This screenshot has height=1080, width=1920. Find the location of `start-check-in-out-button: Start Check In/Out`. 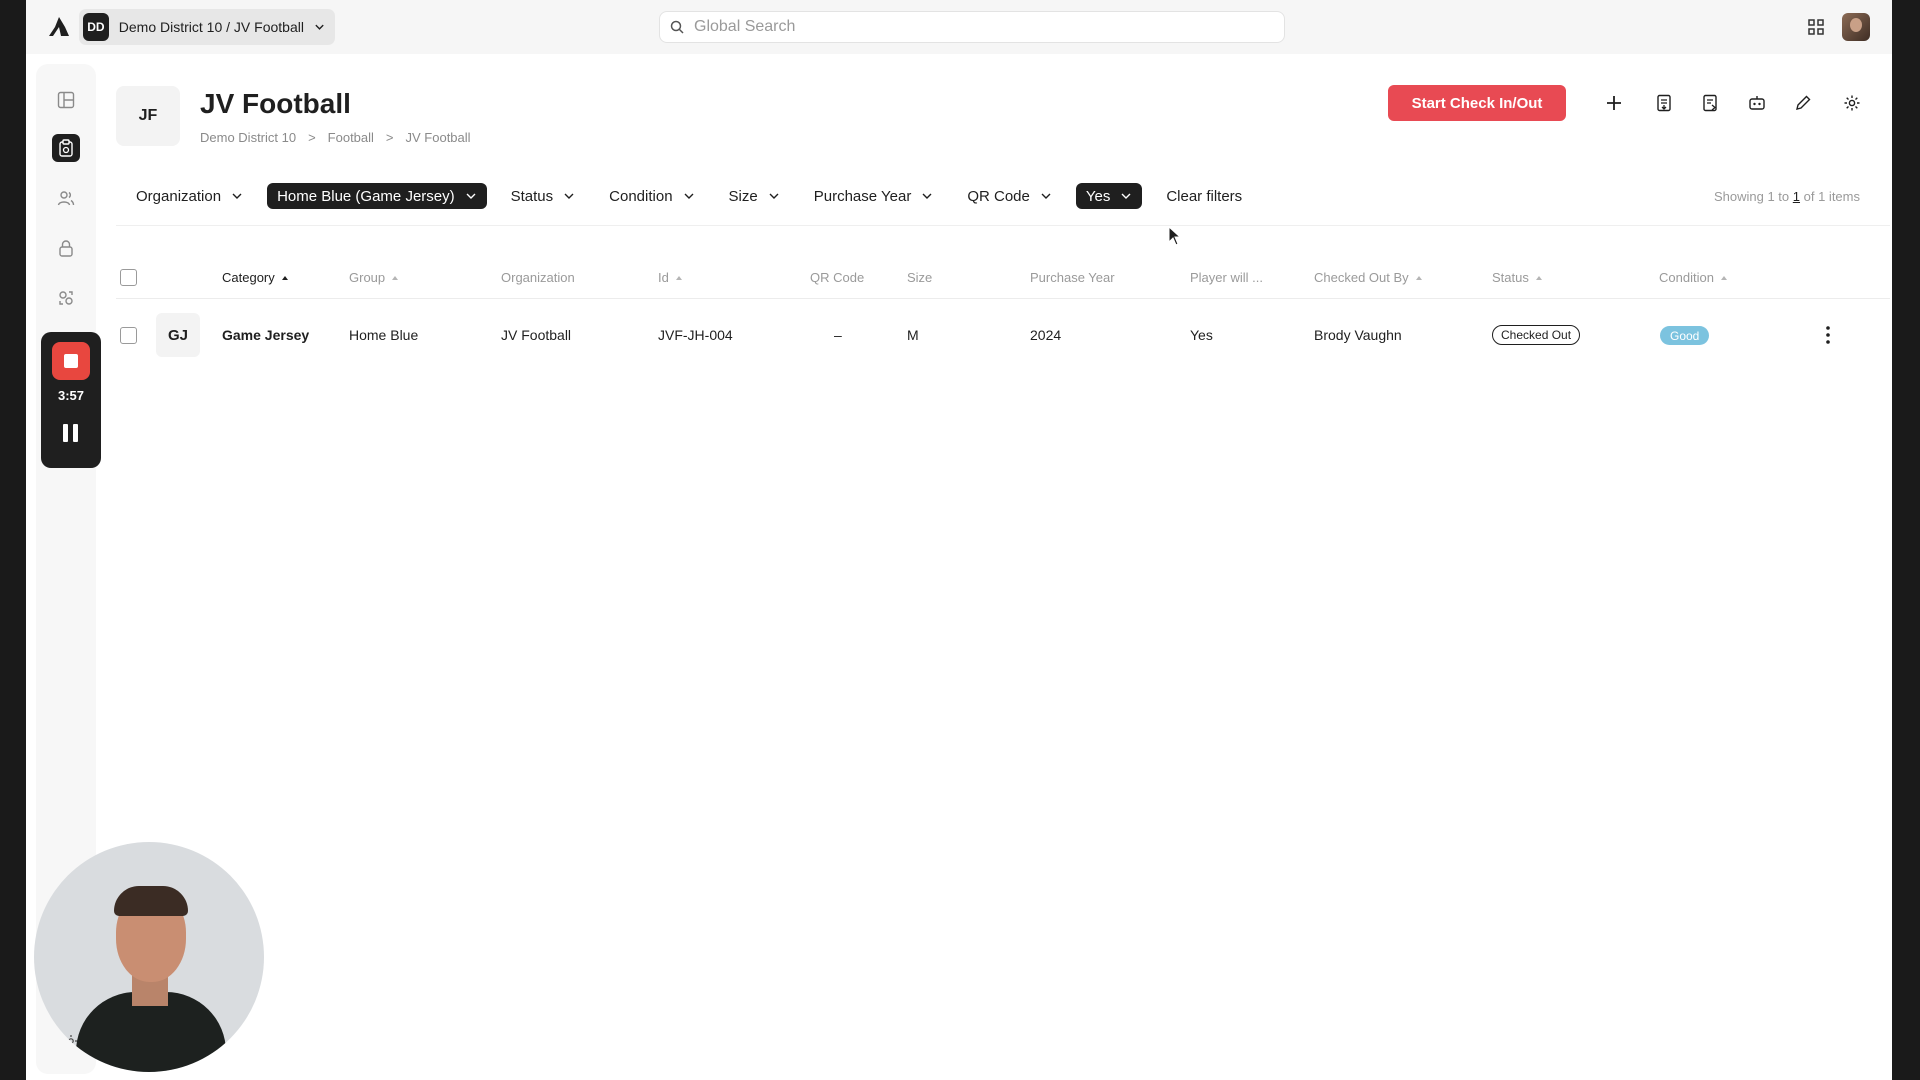

start-check-in-out-button: Start Check In/Out is located at coordinates (1477, 103).